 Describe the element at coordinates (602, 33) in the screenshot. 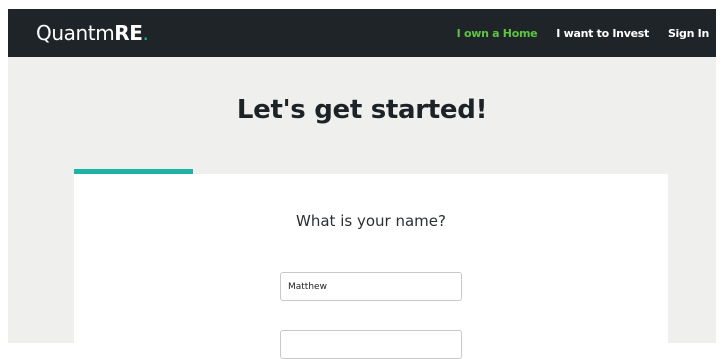

I see `nav-link-i-want-to-invest: I want to Invest` at that location.